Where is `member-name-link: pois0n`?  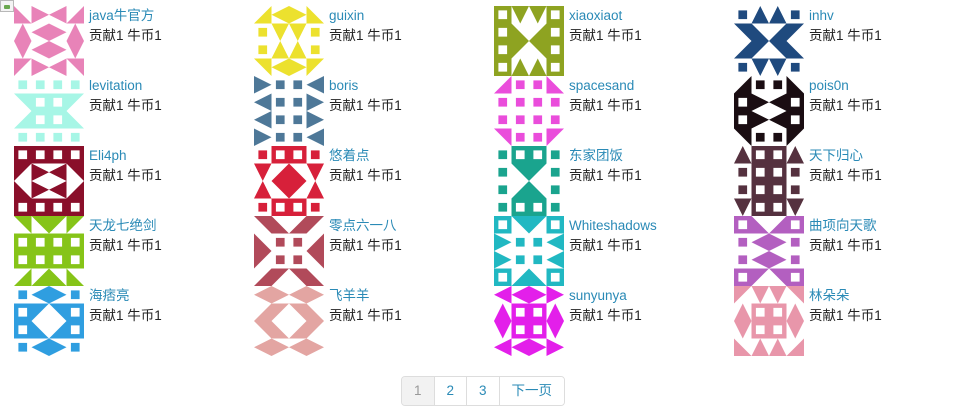
member-name-link: pois0n is located at coordinates (829, 86).